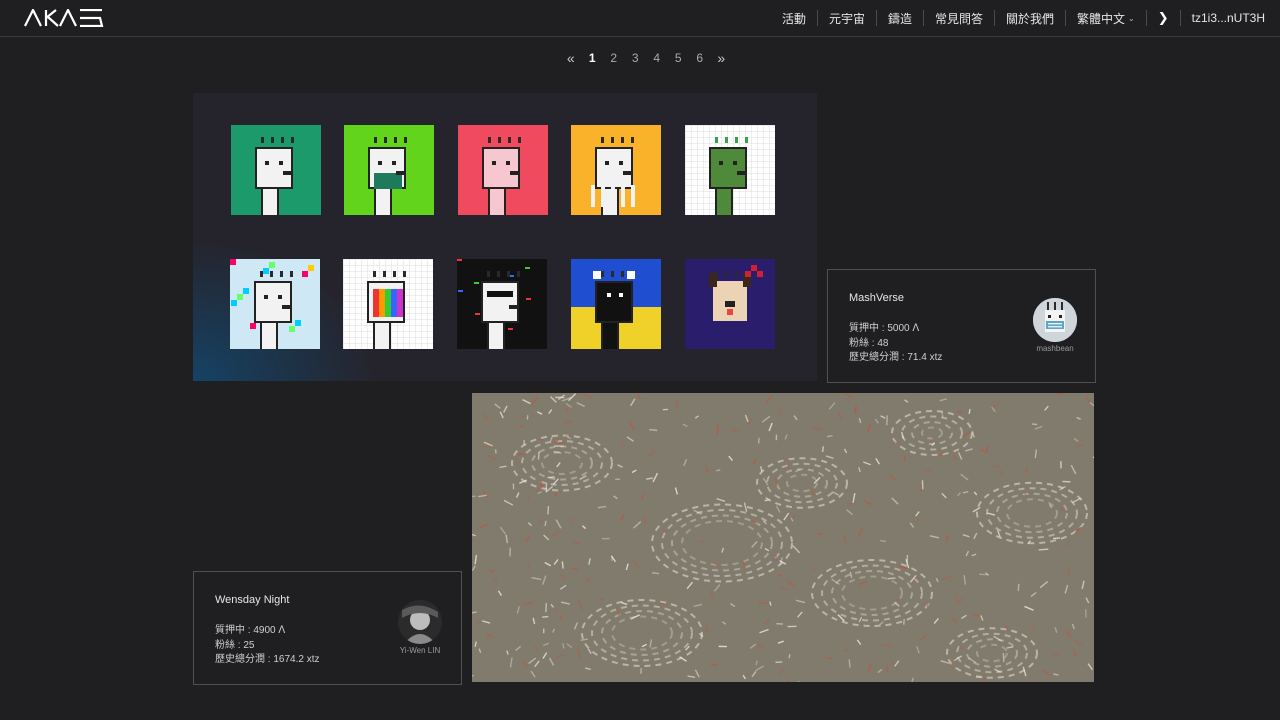 Image resolution: width=1280 pixels, height=720 pixels. What do you see at coordinates (900, 18) in the screenshot?
I see `nav-mint: 鑄造` at bounding box center [900, 18].